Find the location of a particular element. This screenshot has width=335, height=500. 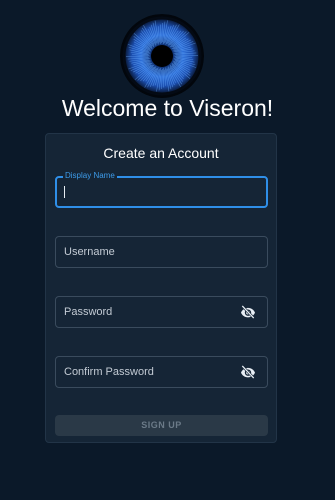

text-caret is located at coordinates (64, 192).